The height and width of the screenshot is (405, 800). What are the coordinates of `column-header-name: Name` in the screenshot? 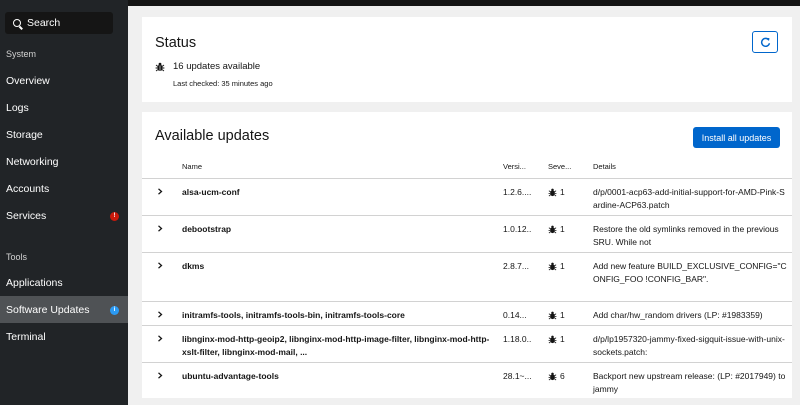 It's located at (192, 166).